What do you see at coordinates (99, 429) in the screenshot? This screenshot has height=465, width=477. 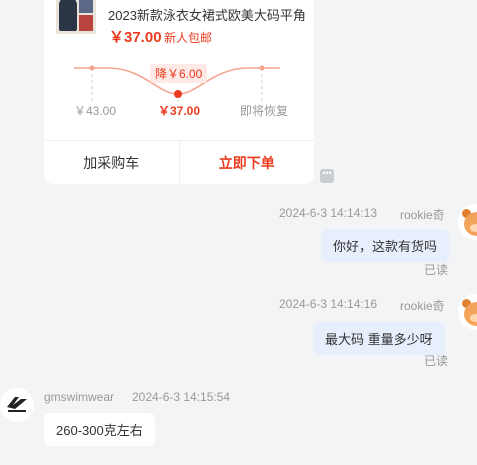 I see `message-bubble: 260-300克左右` at bounding box center [99, 429].